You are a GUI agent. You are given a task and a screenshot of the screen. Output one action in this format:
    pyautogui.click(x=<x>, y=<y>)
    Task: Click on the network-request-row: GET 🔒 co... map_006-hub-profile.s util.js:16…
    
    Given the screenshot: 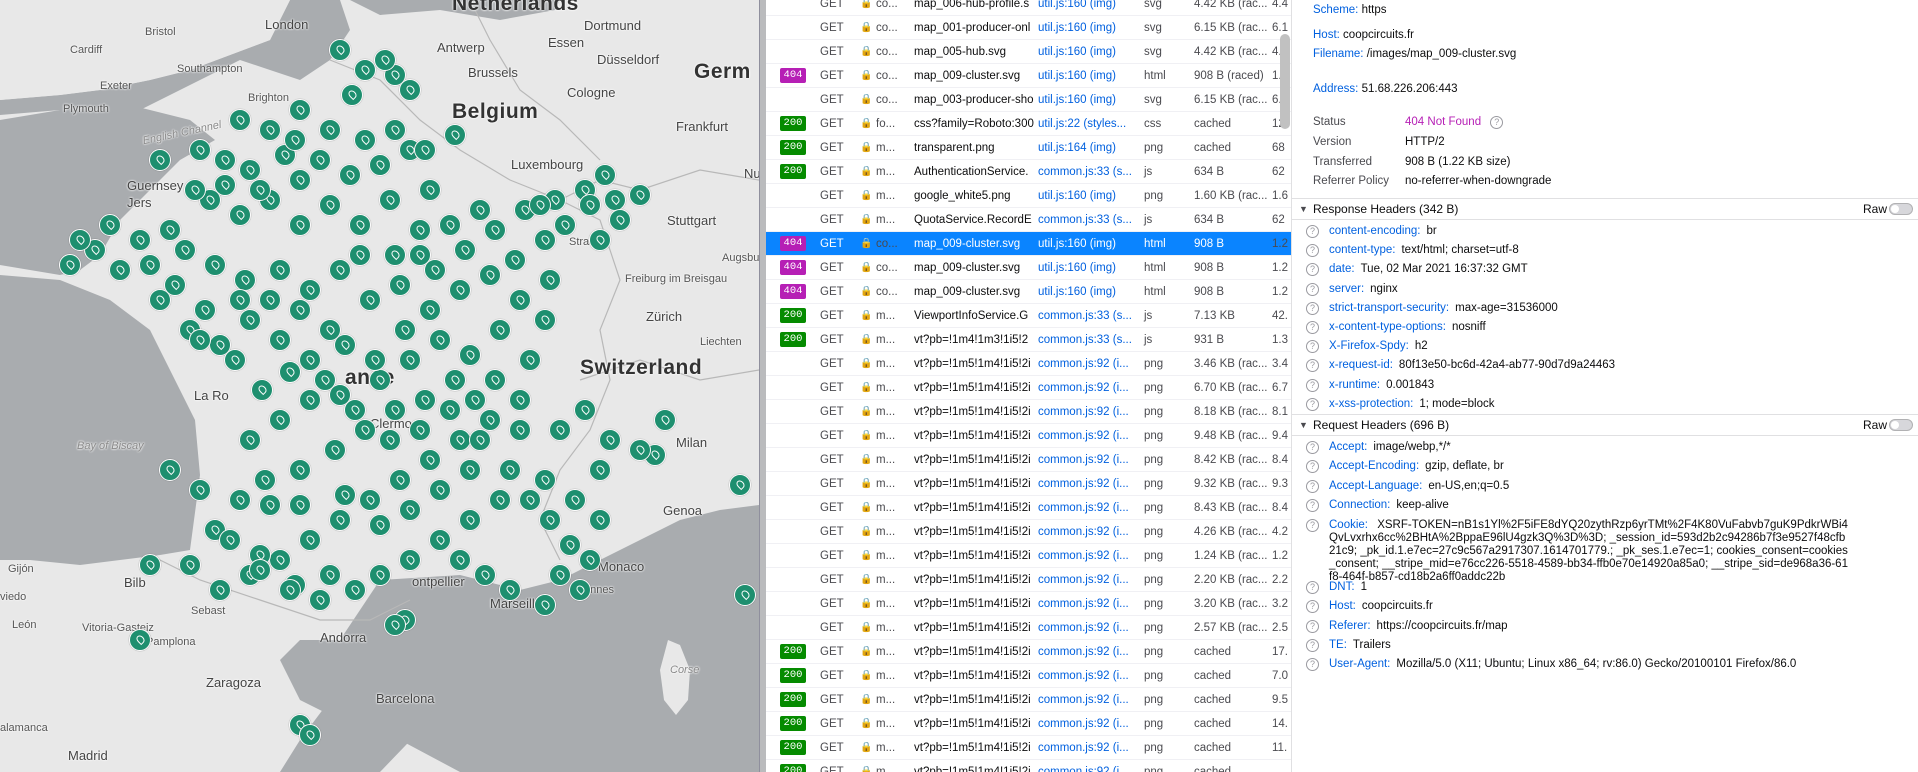 What is the action you would take?
    pyautogui.click(x=1028, y=8)
    